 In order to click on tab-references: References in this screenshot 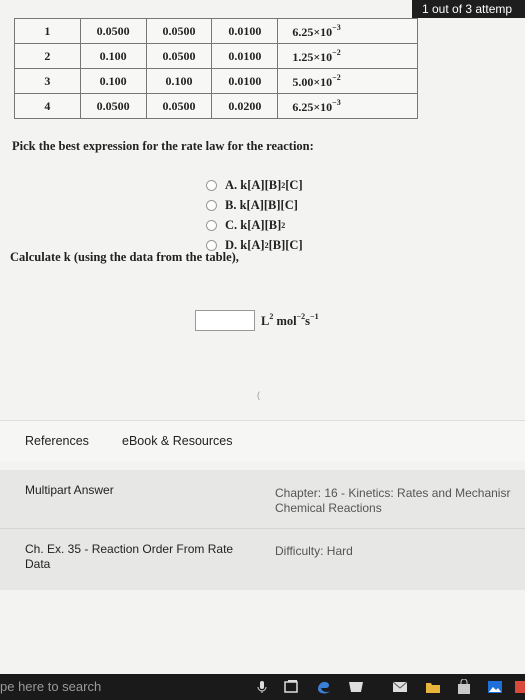, I will do `click(57, 441)`.